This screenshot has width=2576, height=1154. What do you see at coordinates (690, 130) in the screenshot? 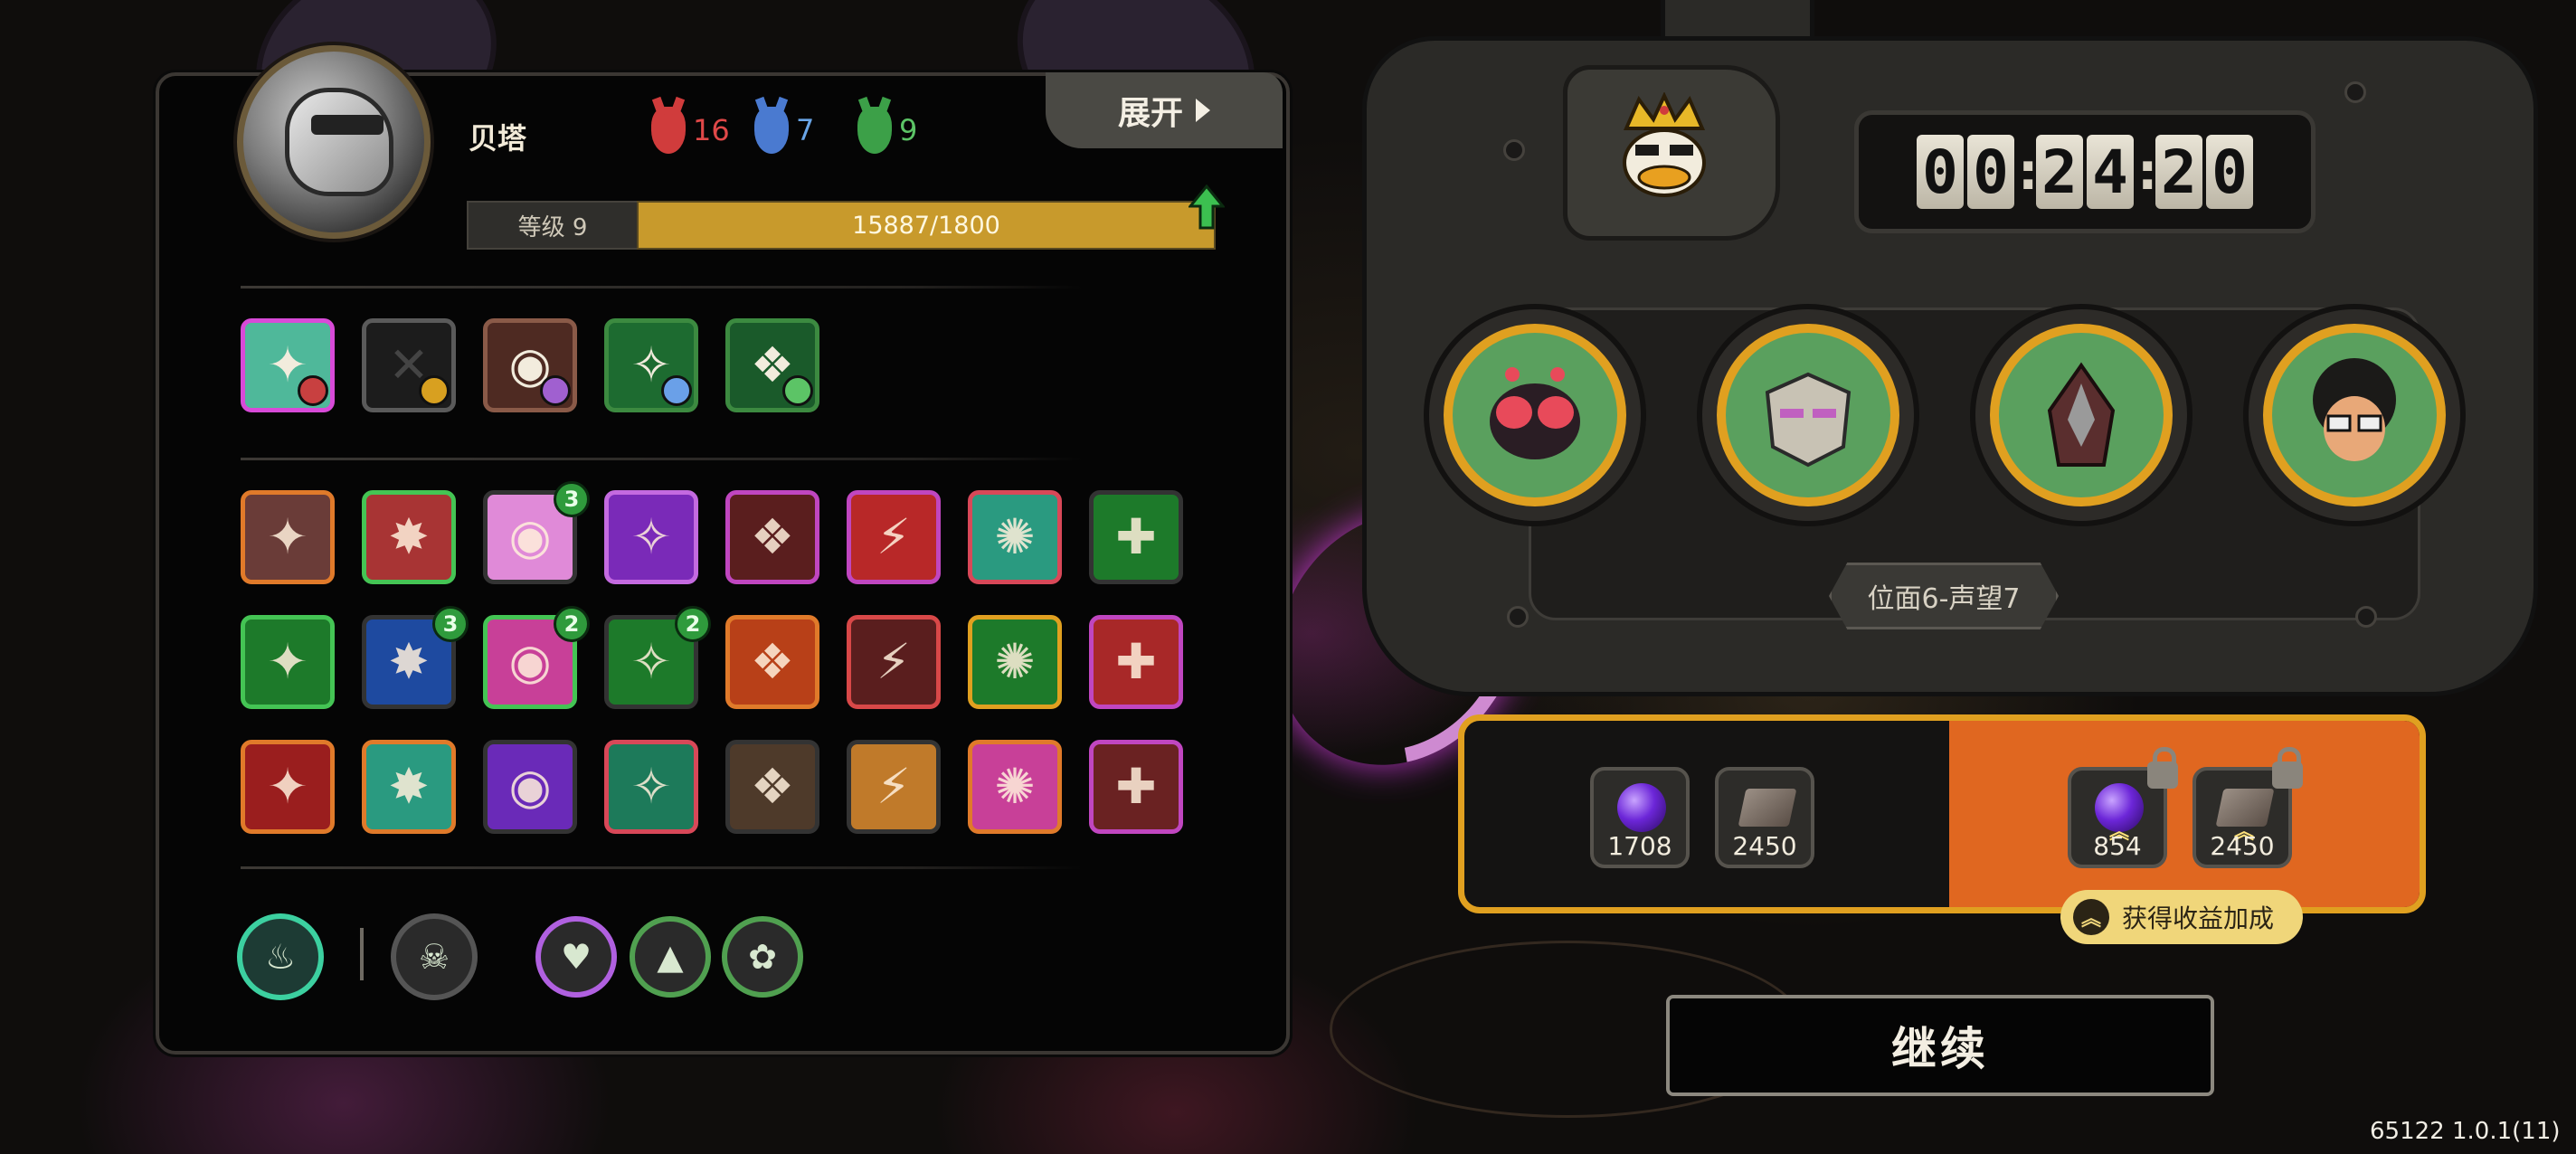
I see `stat-red: 16` at bounding box center [690, 130].